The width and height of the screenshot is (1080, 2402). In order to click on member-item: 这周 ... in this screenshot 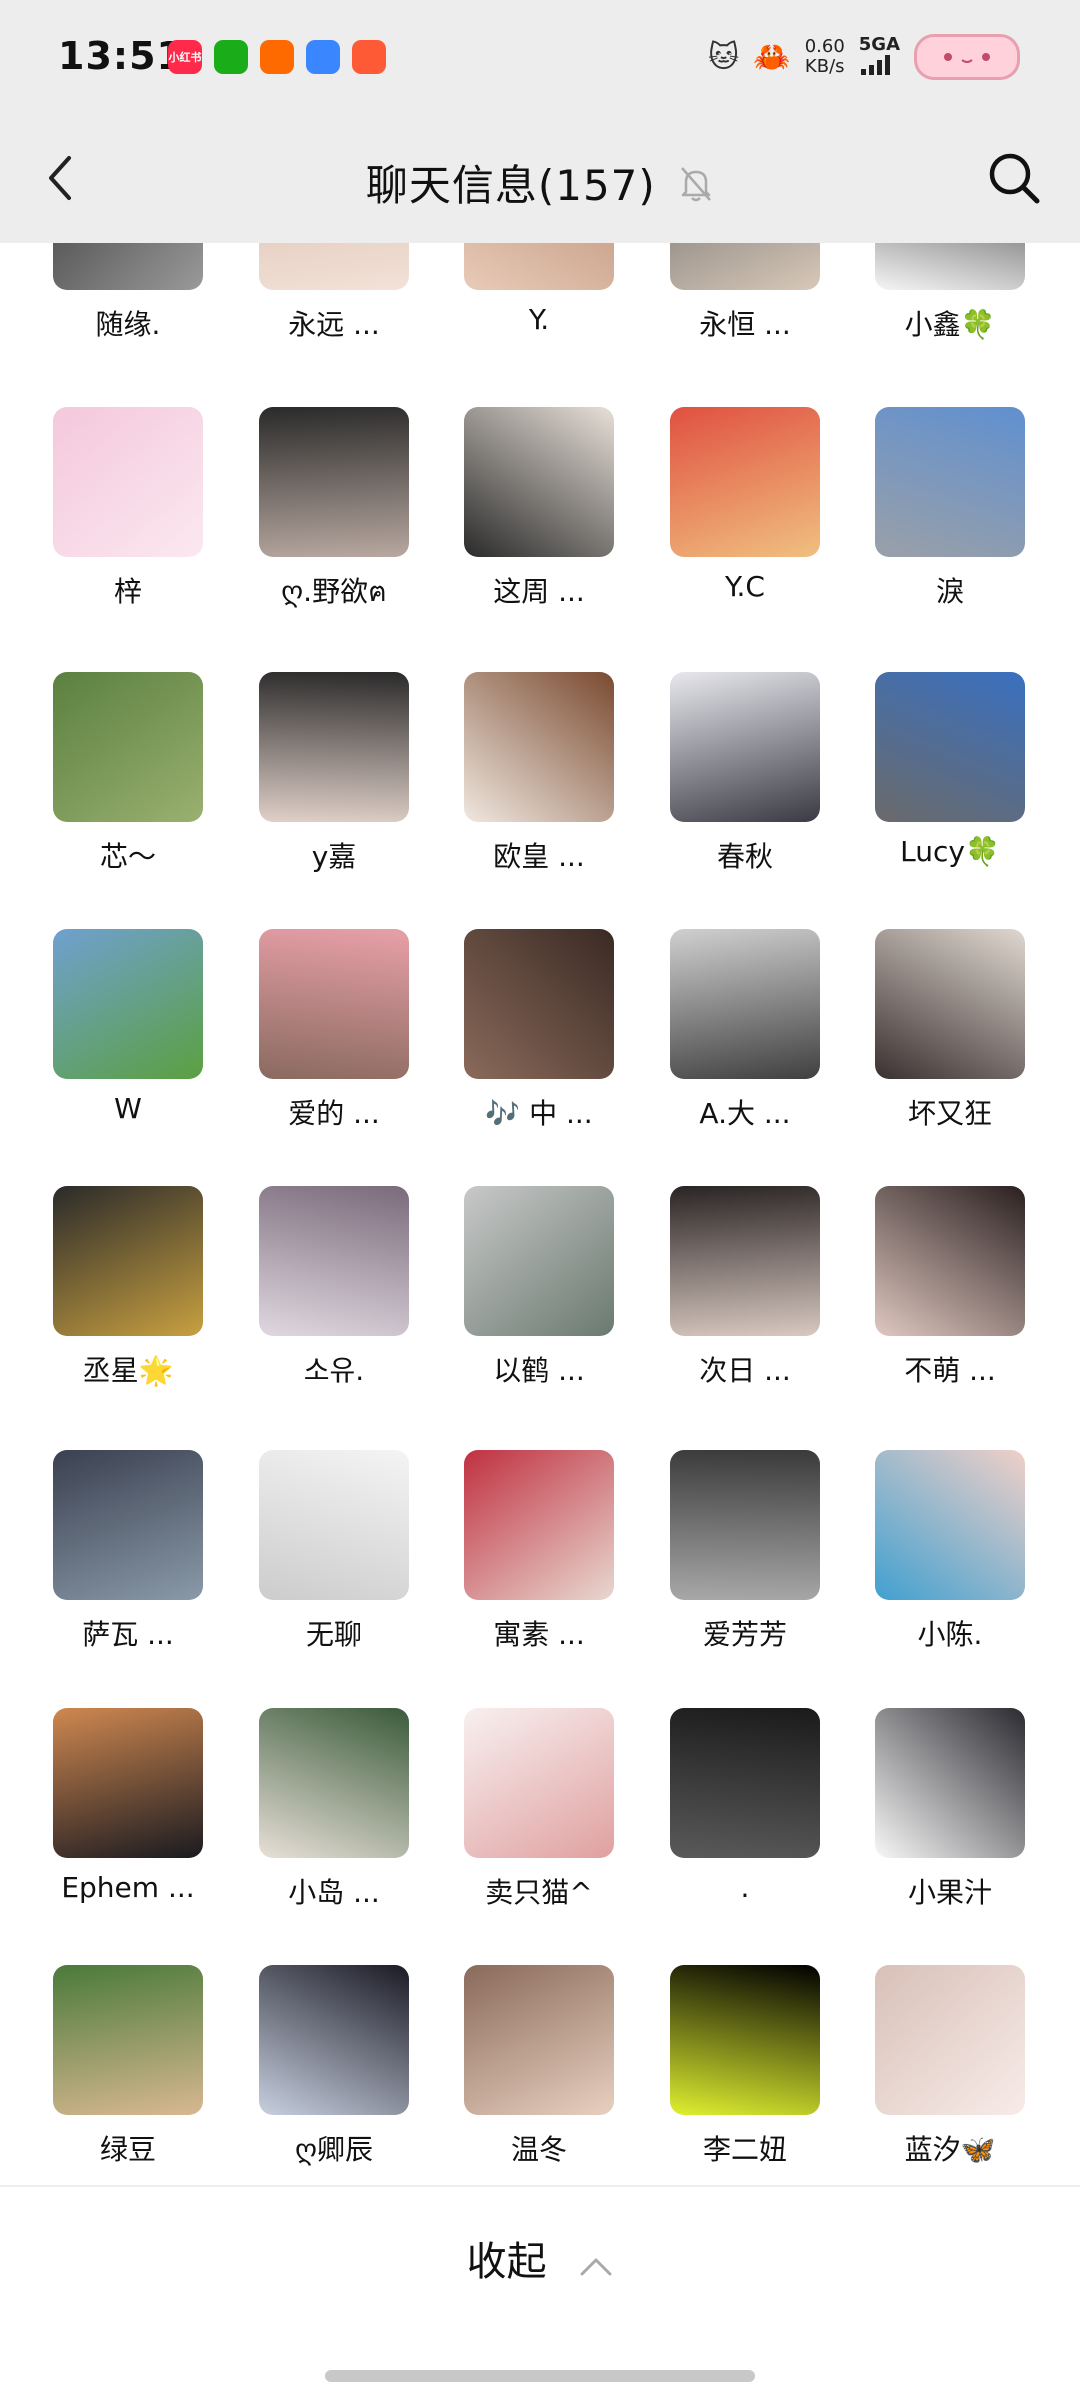, I will do `click(517, 507)`.